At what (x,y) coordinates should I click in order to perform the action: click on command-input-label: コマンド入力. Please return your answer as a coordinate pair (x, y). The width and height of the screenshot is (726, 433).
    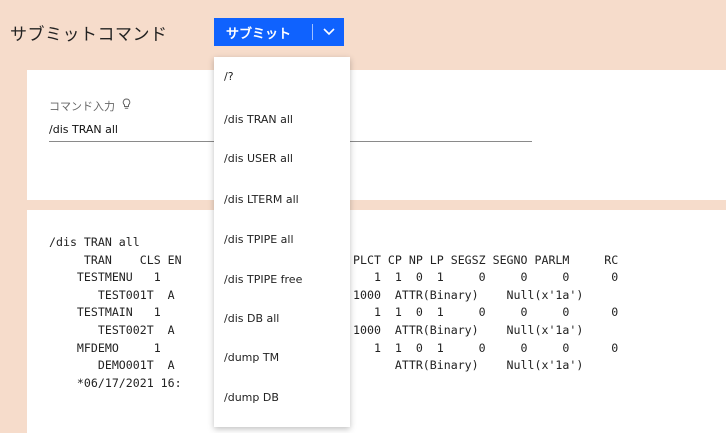
    Looking at the image, I should click on (90, 106).